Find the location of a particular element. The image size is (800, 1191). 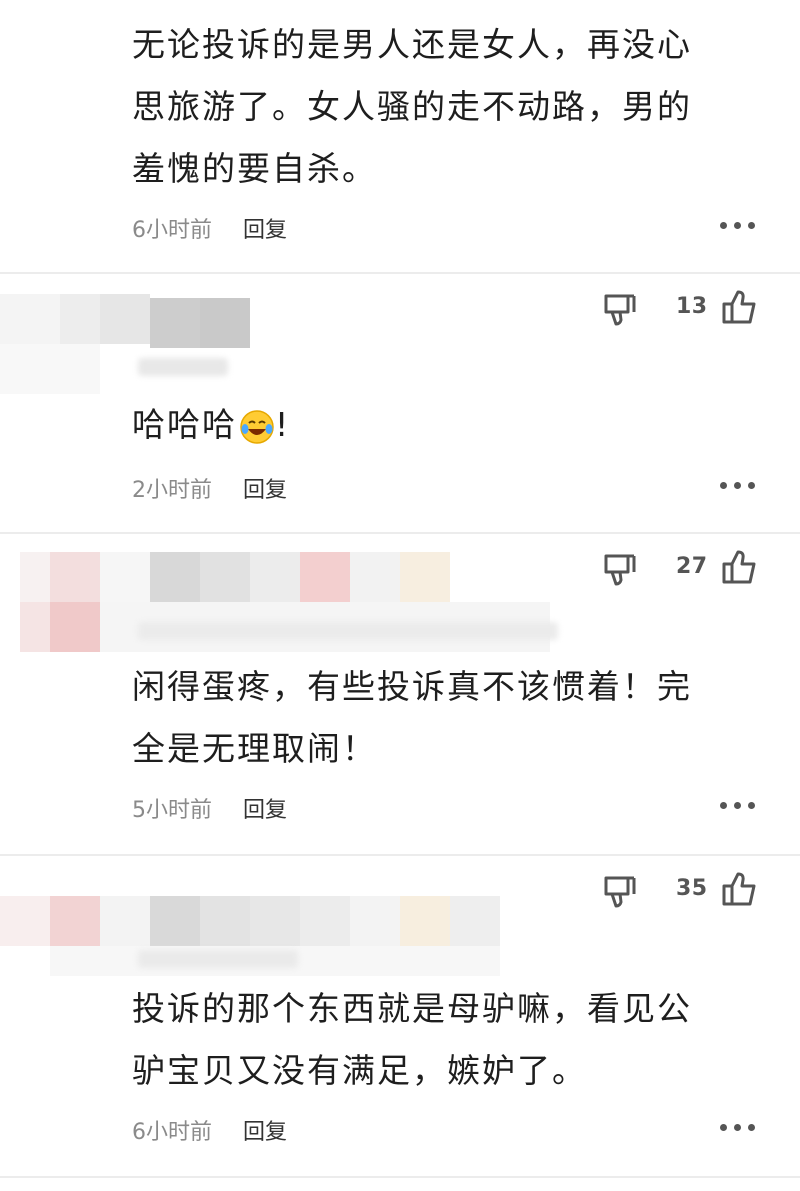

comment-time: 2小时前 is located at coordinates (172, 490).